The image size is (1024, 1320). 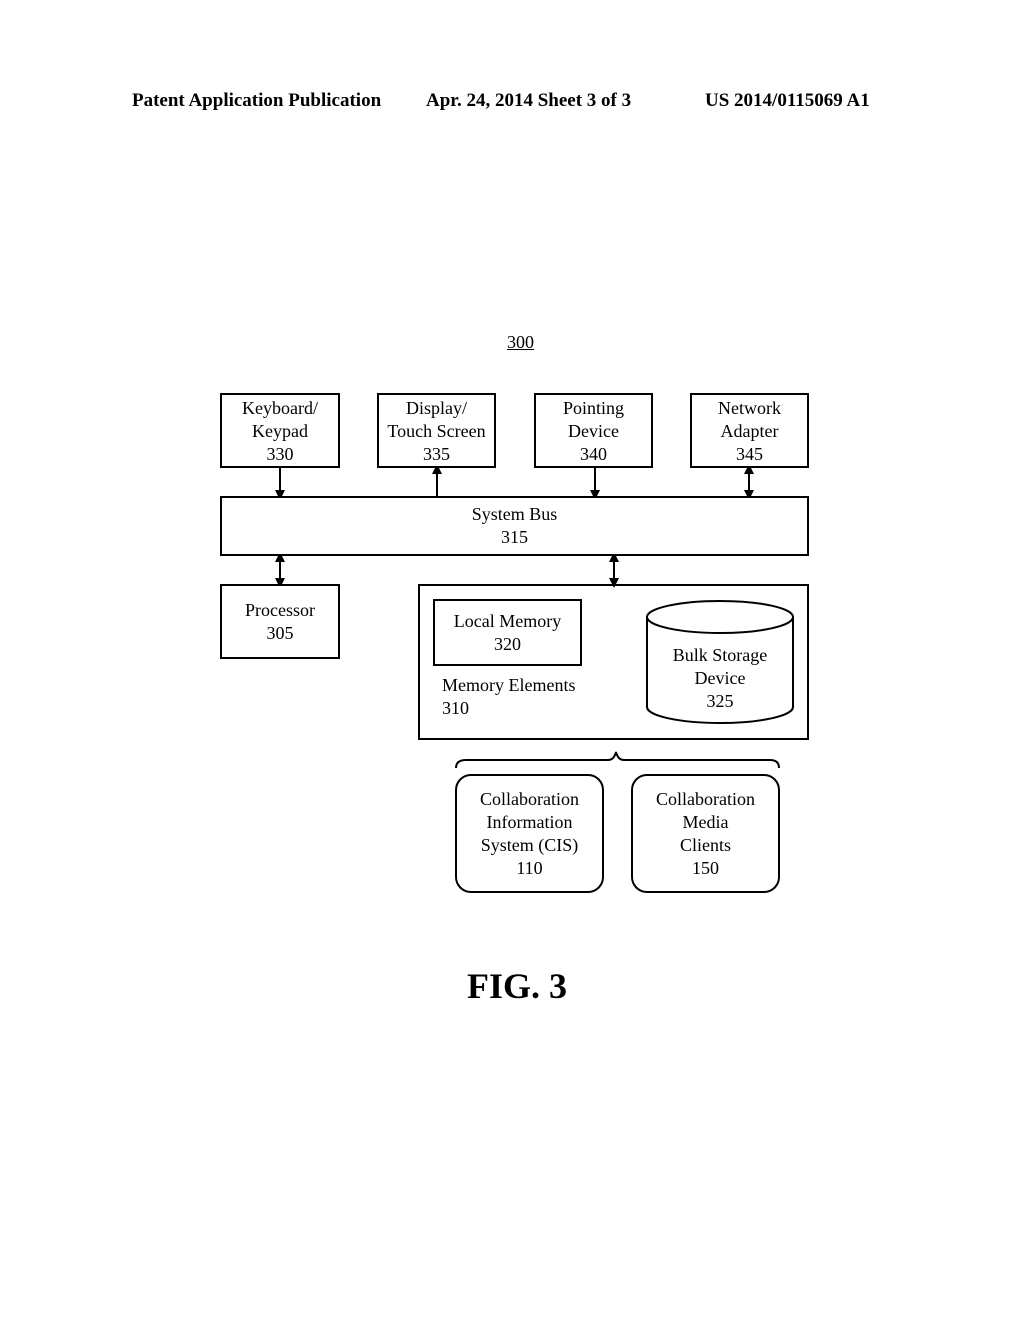 What do you see at coordinates (514, 537) in the screenshot?
I see `bus-number: 315` at bounding box center [514, 537].